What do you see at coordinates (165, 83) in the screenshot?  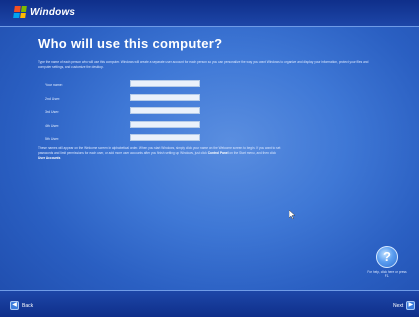 I see `your-name-field` at bounding box center [165, 83].